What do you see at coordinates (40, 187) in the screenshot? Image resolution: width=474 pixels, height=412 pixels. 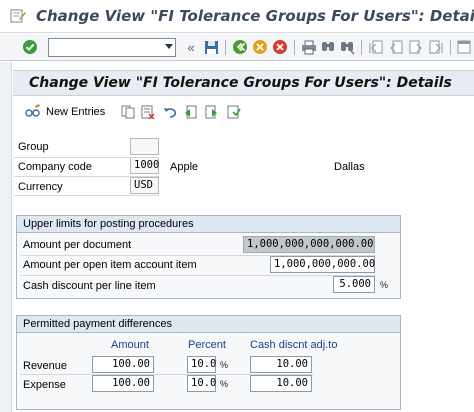 I see `currency-label: Currency` at bounding box center [40, 187].